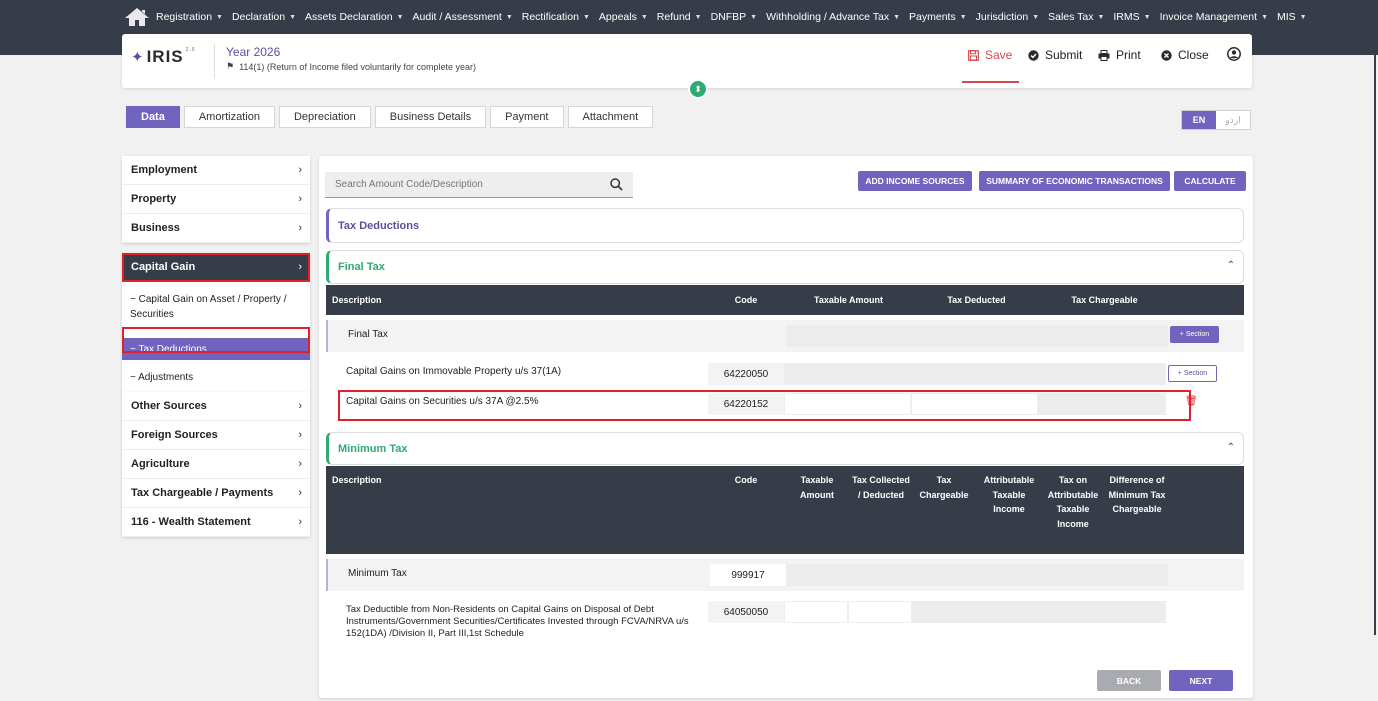 Image resolution: width=1378 pixels, height=701 pixels. Describe the element at coordinates (623, 17) in the screenshot. I see `menu-appeals: Appeals ▼` at that location.